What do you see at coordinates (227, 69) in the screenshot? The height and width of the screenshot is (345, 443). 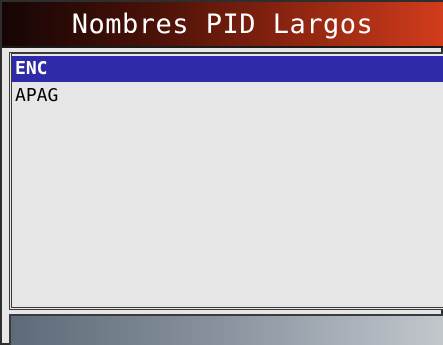 I see `option-enc: ENC` at bounding box center [227, 69].